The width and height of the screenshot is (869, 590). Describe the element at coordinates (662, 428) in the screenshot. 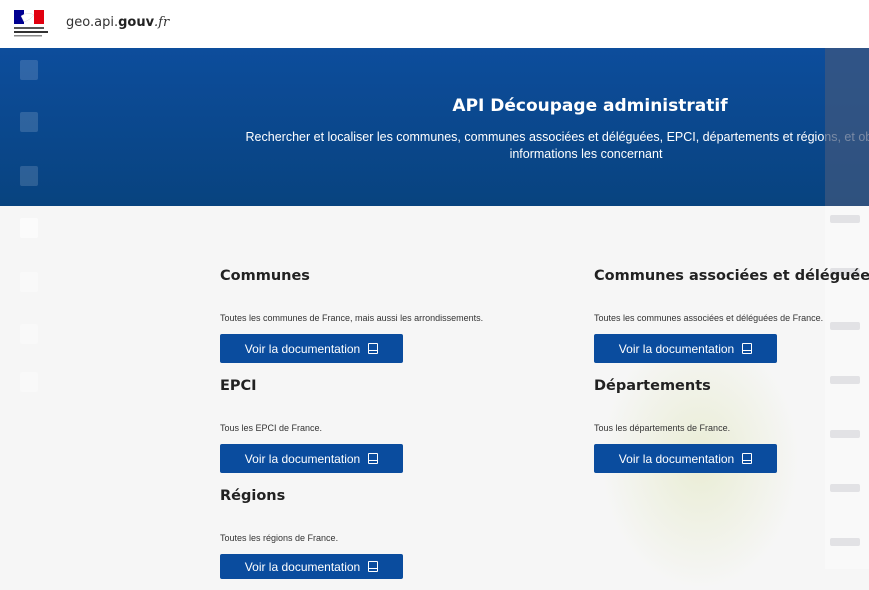

I see `section-description: Tous les départements de France.` at that location.